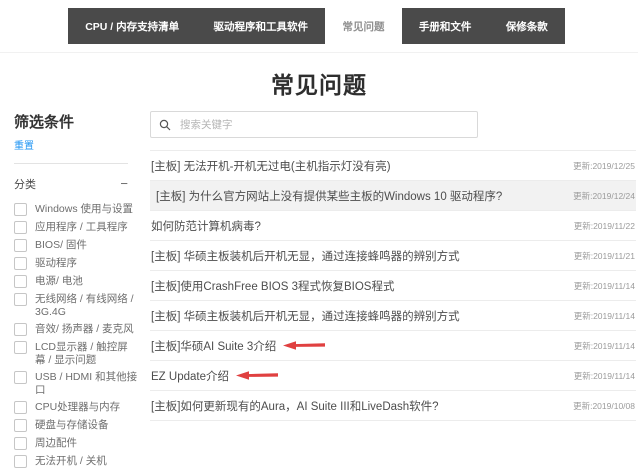  I want to click on faq-row: EZ Update介绍 更新:2019/11/14, so click(393, 376).